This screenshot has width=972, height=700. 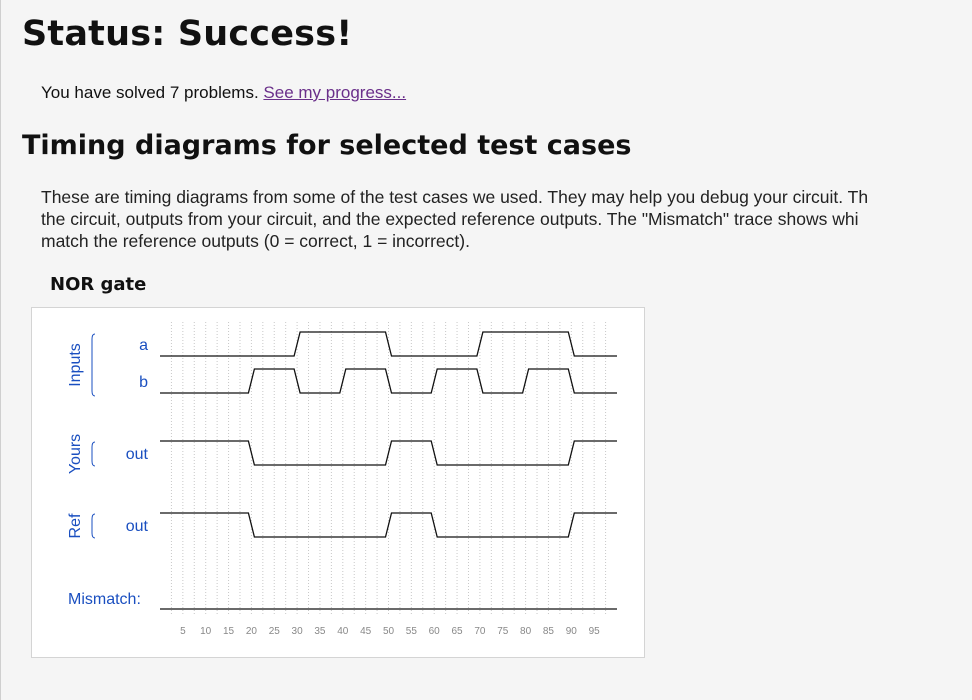 I want to click on time-tick-label: 65, so click(x=457, y=631).